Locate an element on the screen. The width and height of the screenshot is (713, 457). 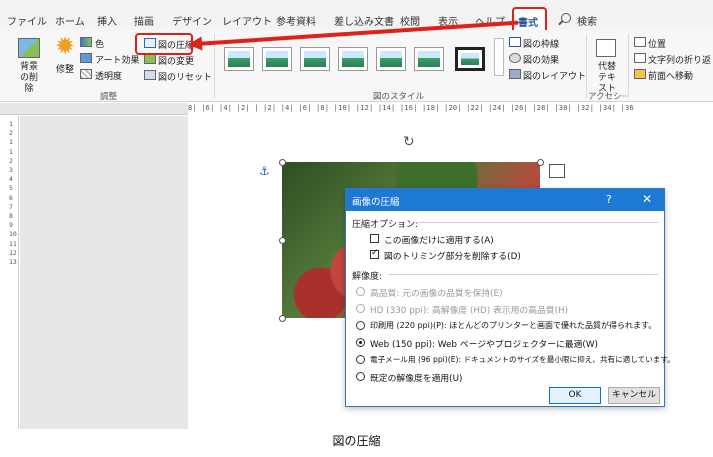
delete-crop-checkbox is located at coordinates (374, 253).